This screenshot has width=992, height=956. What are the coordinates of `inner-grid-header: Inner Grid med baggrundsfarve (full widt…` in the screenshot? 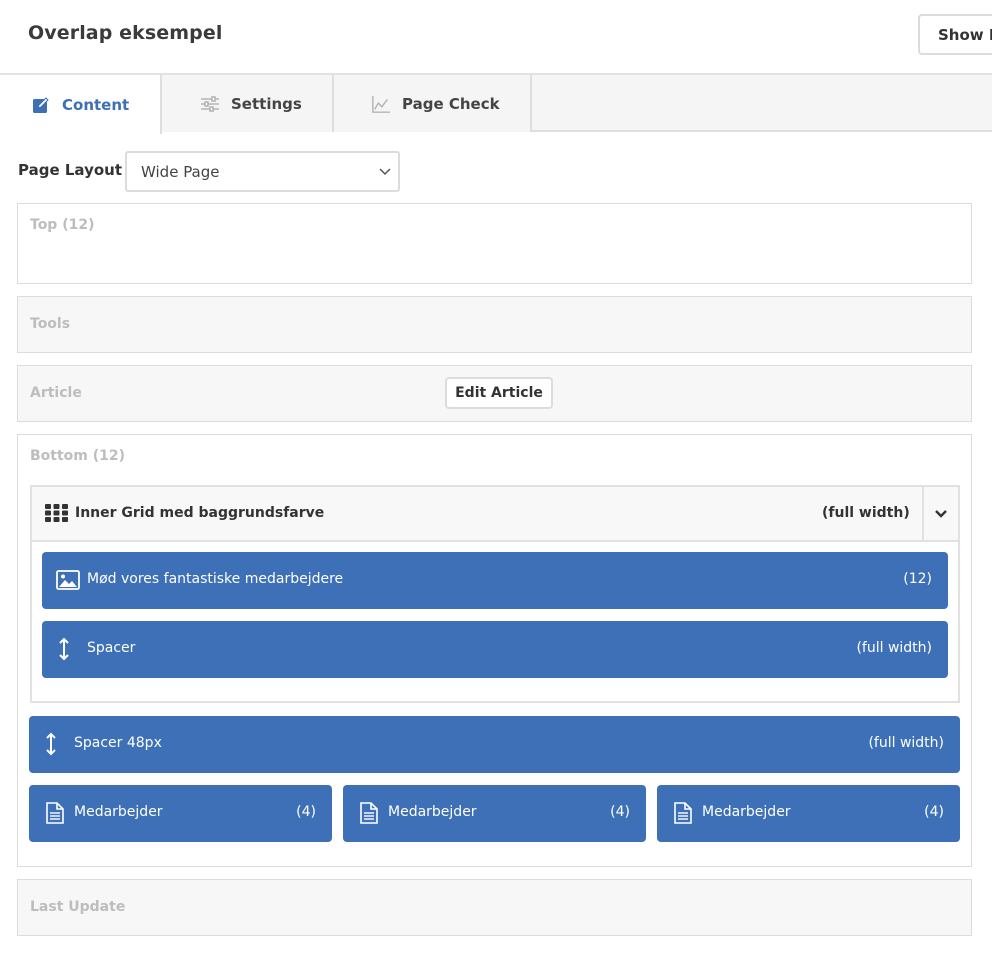 It's located at (495, 514).